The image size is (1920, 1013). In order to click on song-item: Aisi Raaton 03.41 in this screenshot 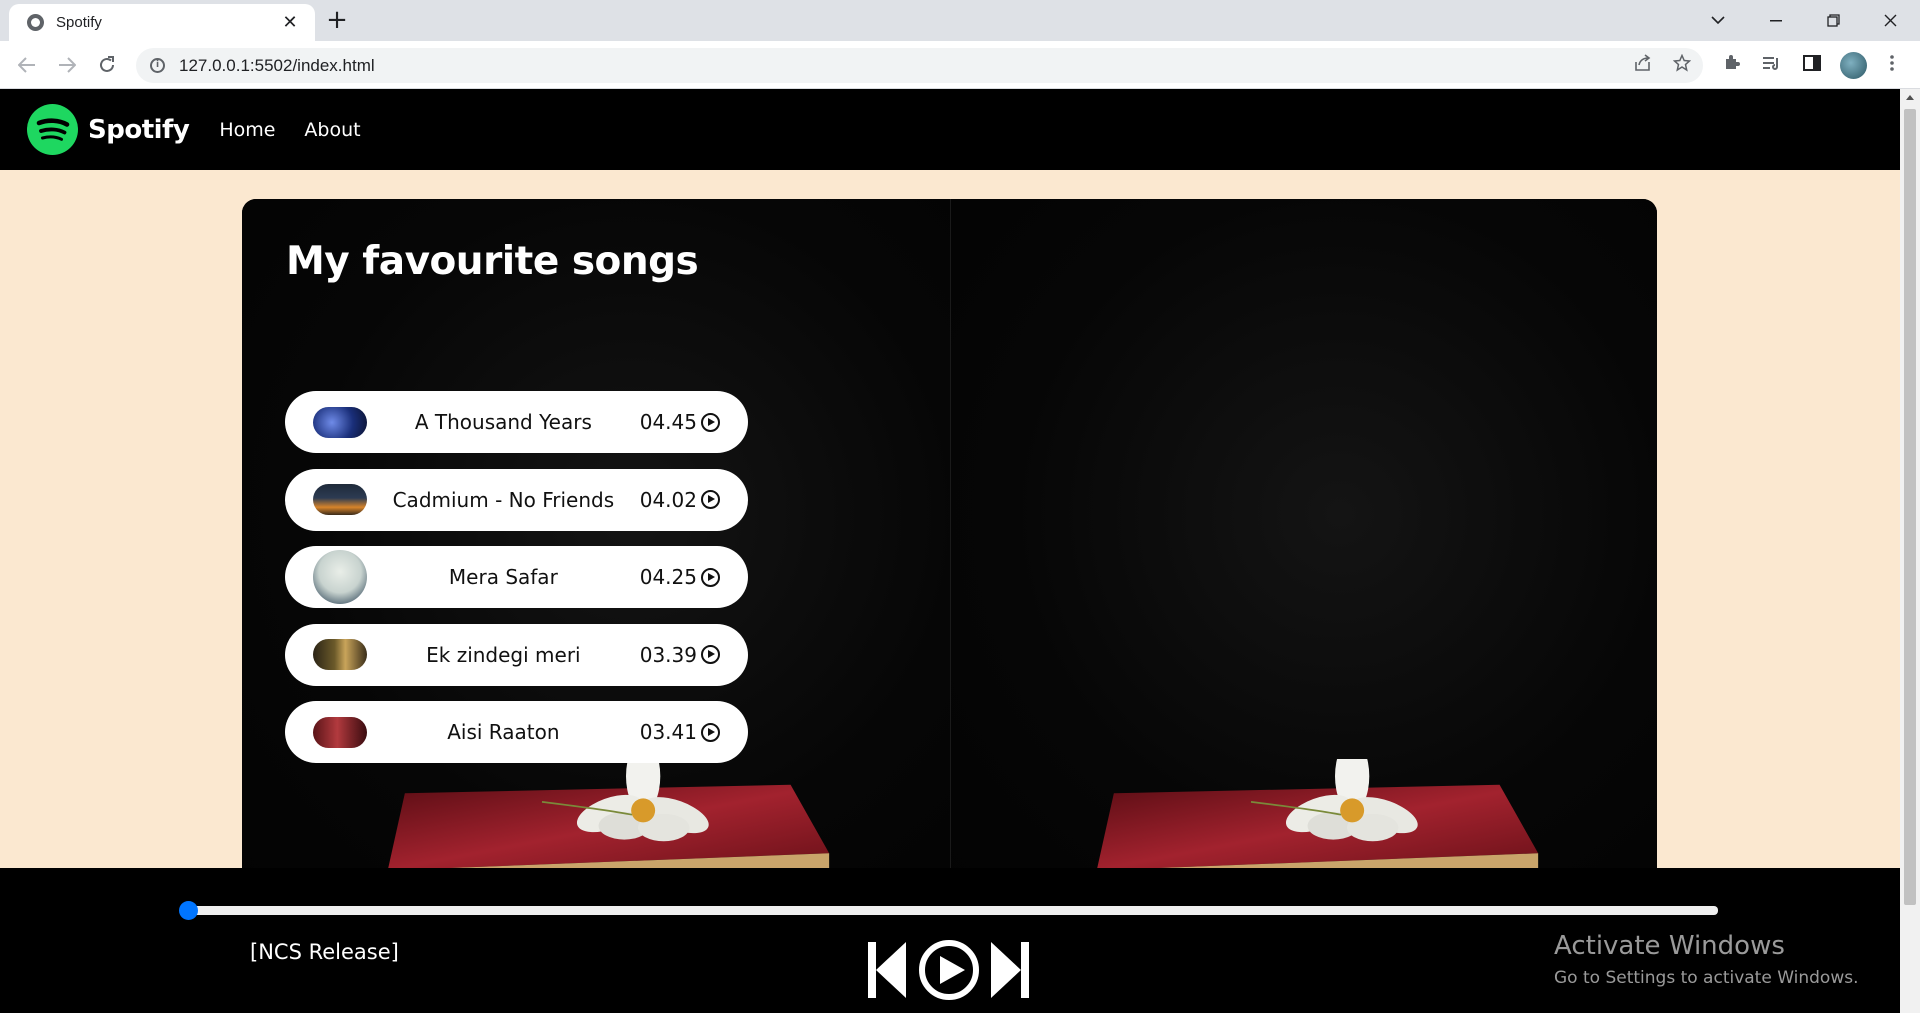, I will do `click(516, 732)`.